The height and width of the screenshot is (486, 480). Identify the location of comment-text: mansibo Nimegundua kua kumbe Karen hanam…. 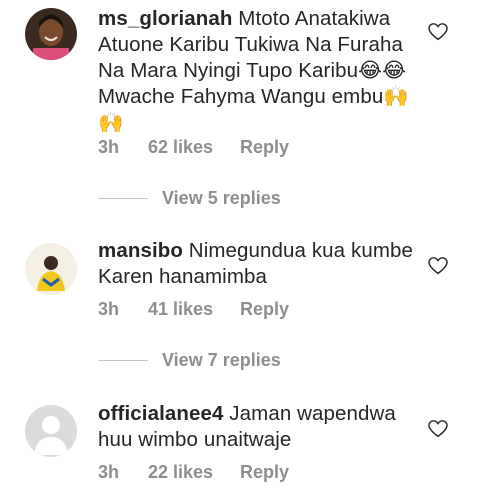
(258, 264).